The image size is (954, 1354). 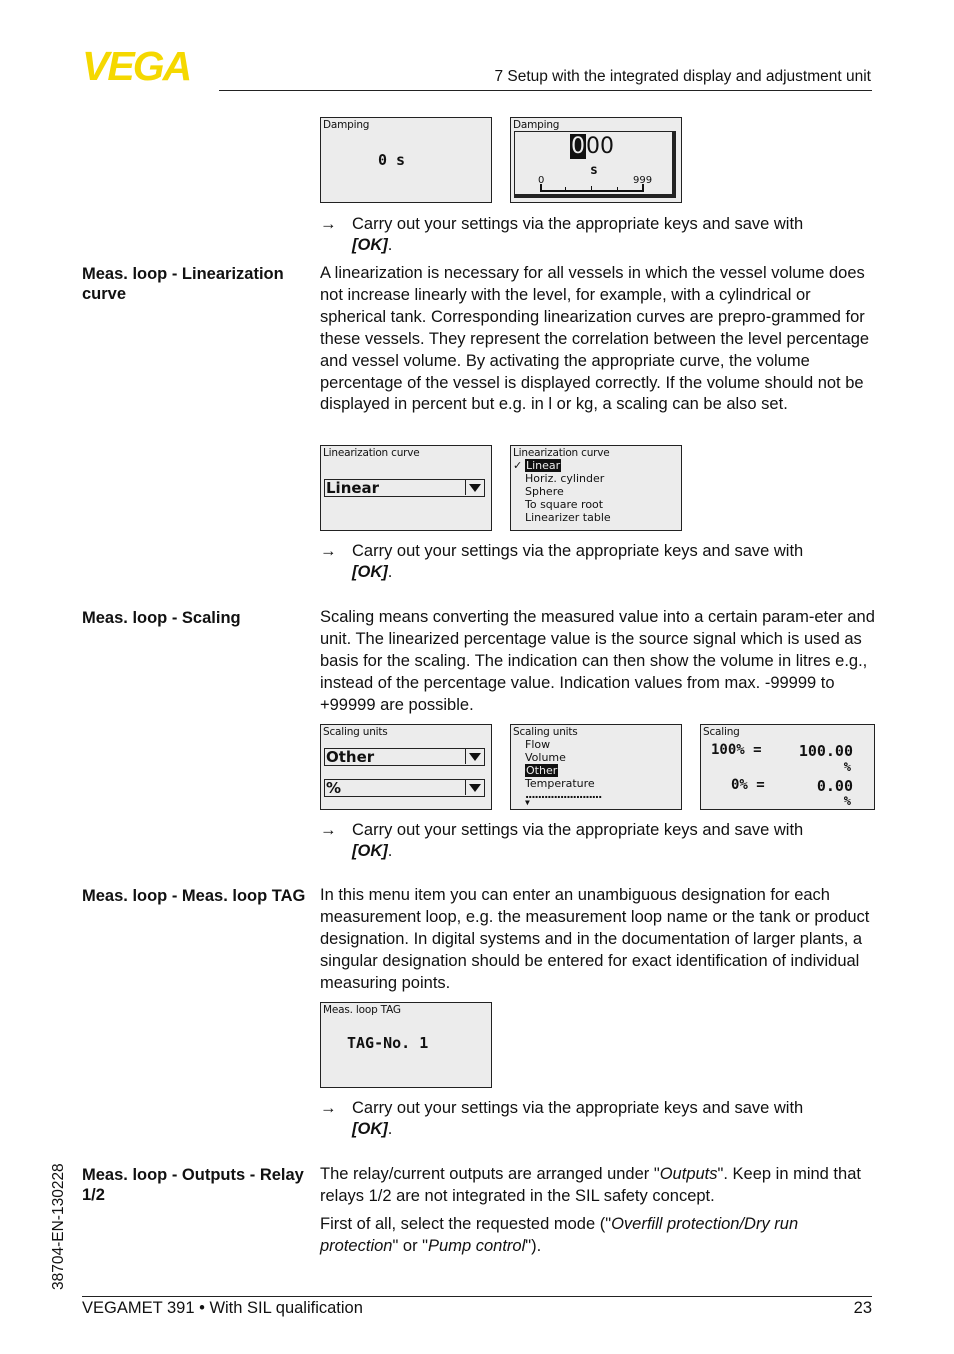 What do you see at coordinates (404, 788) in the screenshot?
I see `scaling-unit-select: %` at bounding box center [404, 788].